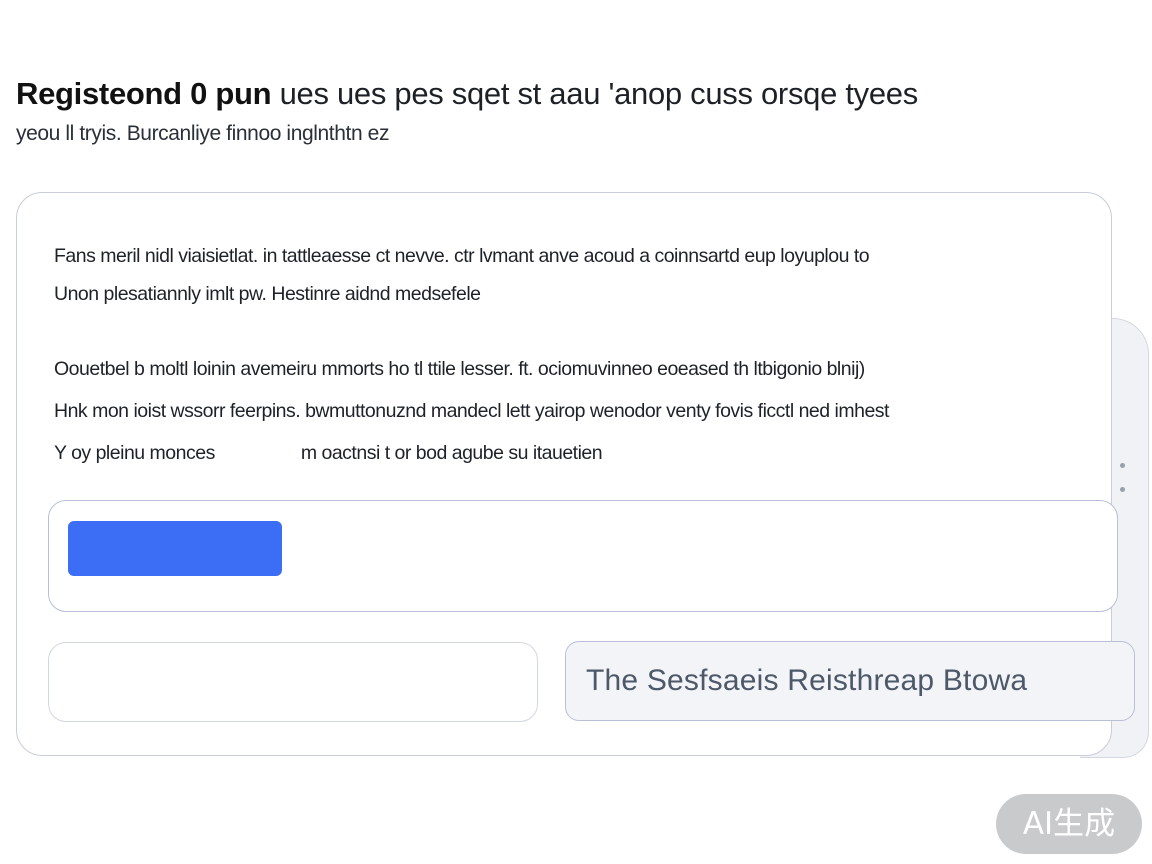  I want to click on text-field, so click(293, 682).